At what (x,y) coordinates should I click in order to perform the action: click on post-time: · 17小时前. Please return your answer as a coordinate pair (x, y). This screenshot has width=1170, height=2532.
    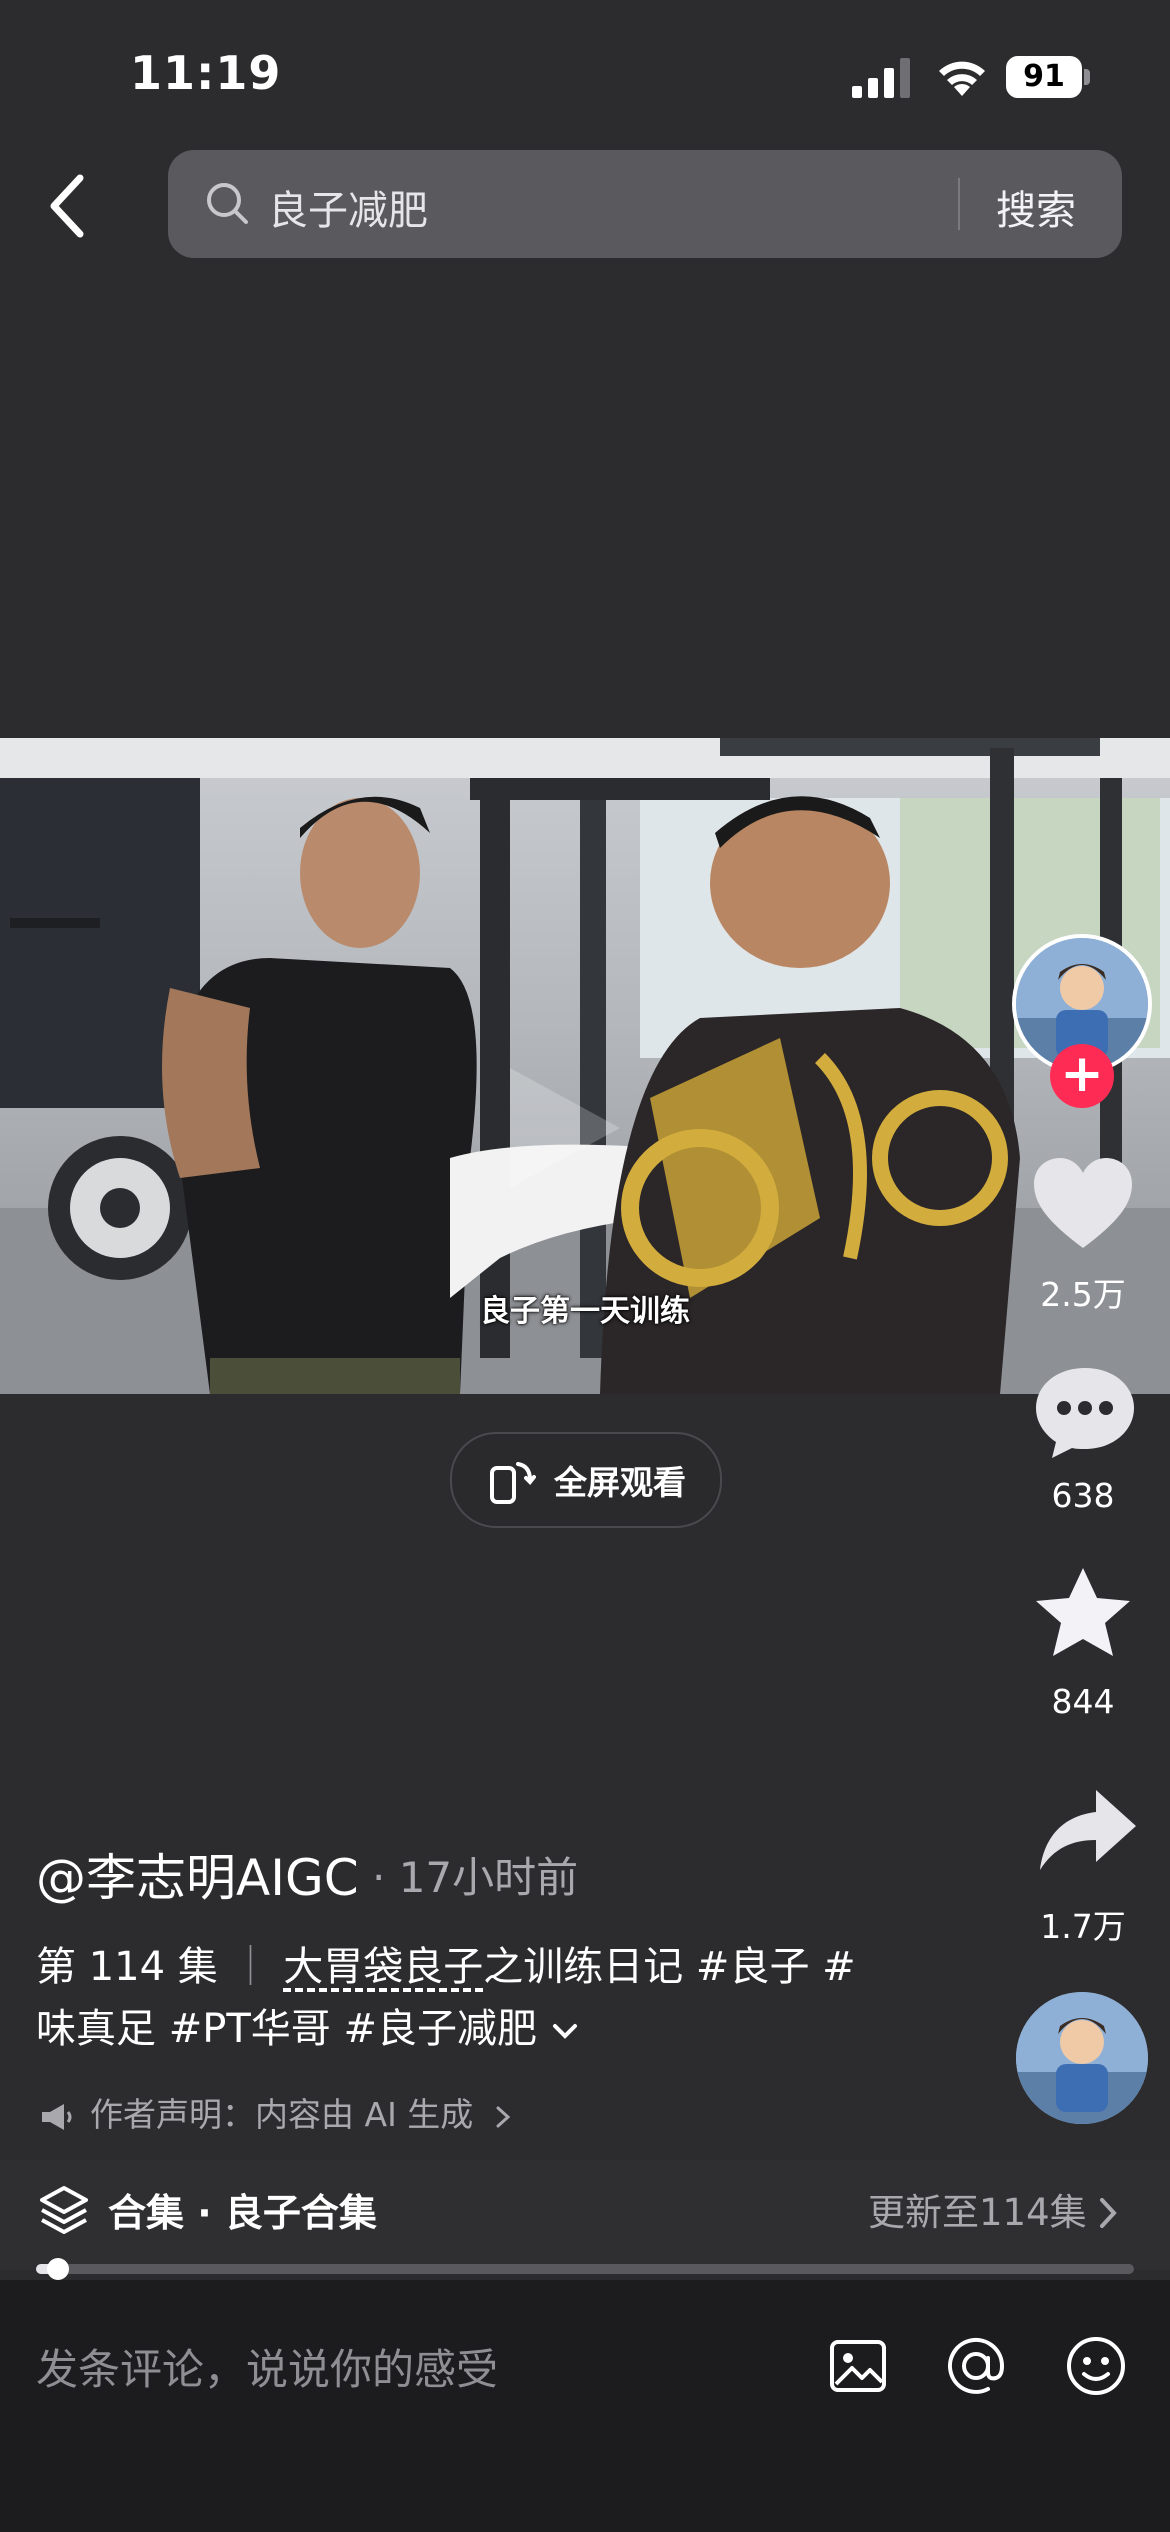
    Looking at the image, I should click on (475, 1877).